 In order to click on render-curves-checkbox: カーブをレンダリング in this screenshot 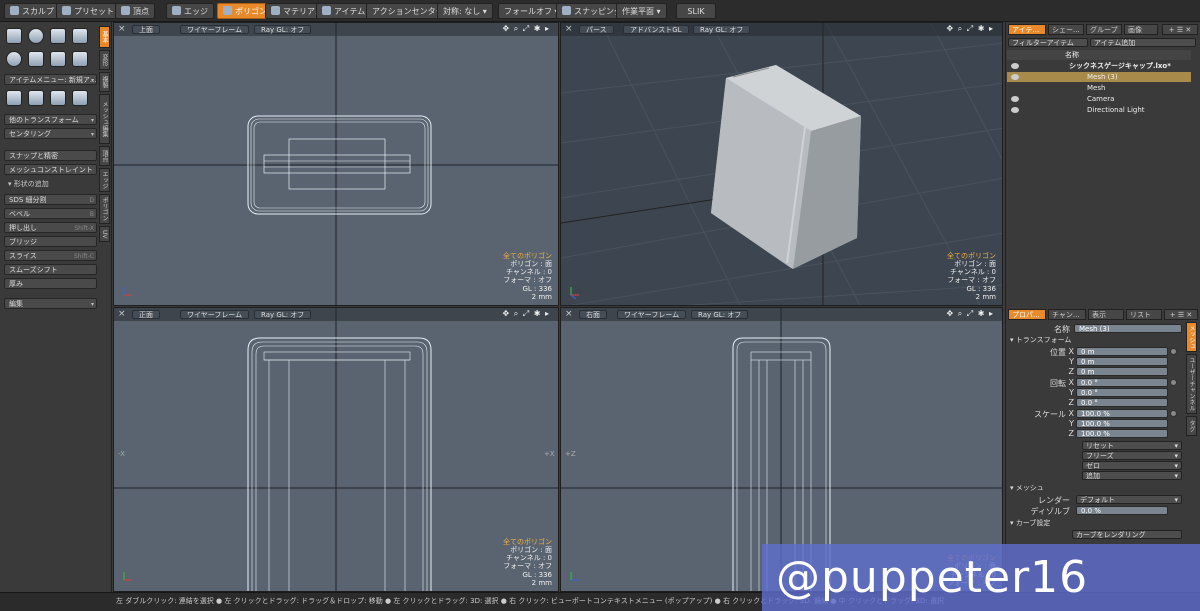, I will do `click(1127, 534)`.